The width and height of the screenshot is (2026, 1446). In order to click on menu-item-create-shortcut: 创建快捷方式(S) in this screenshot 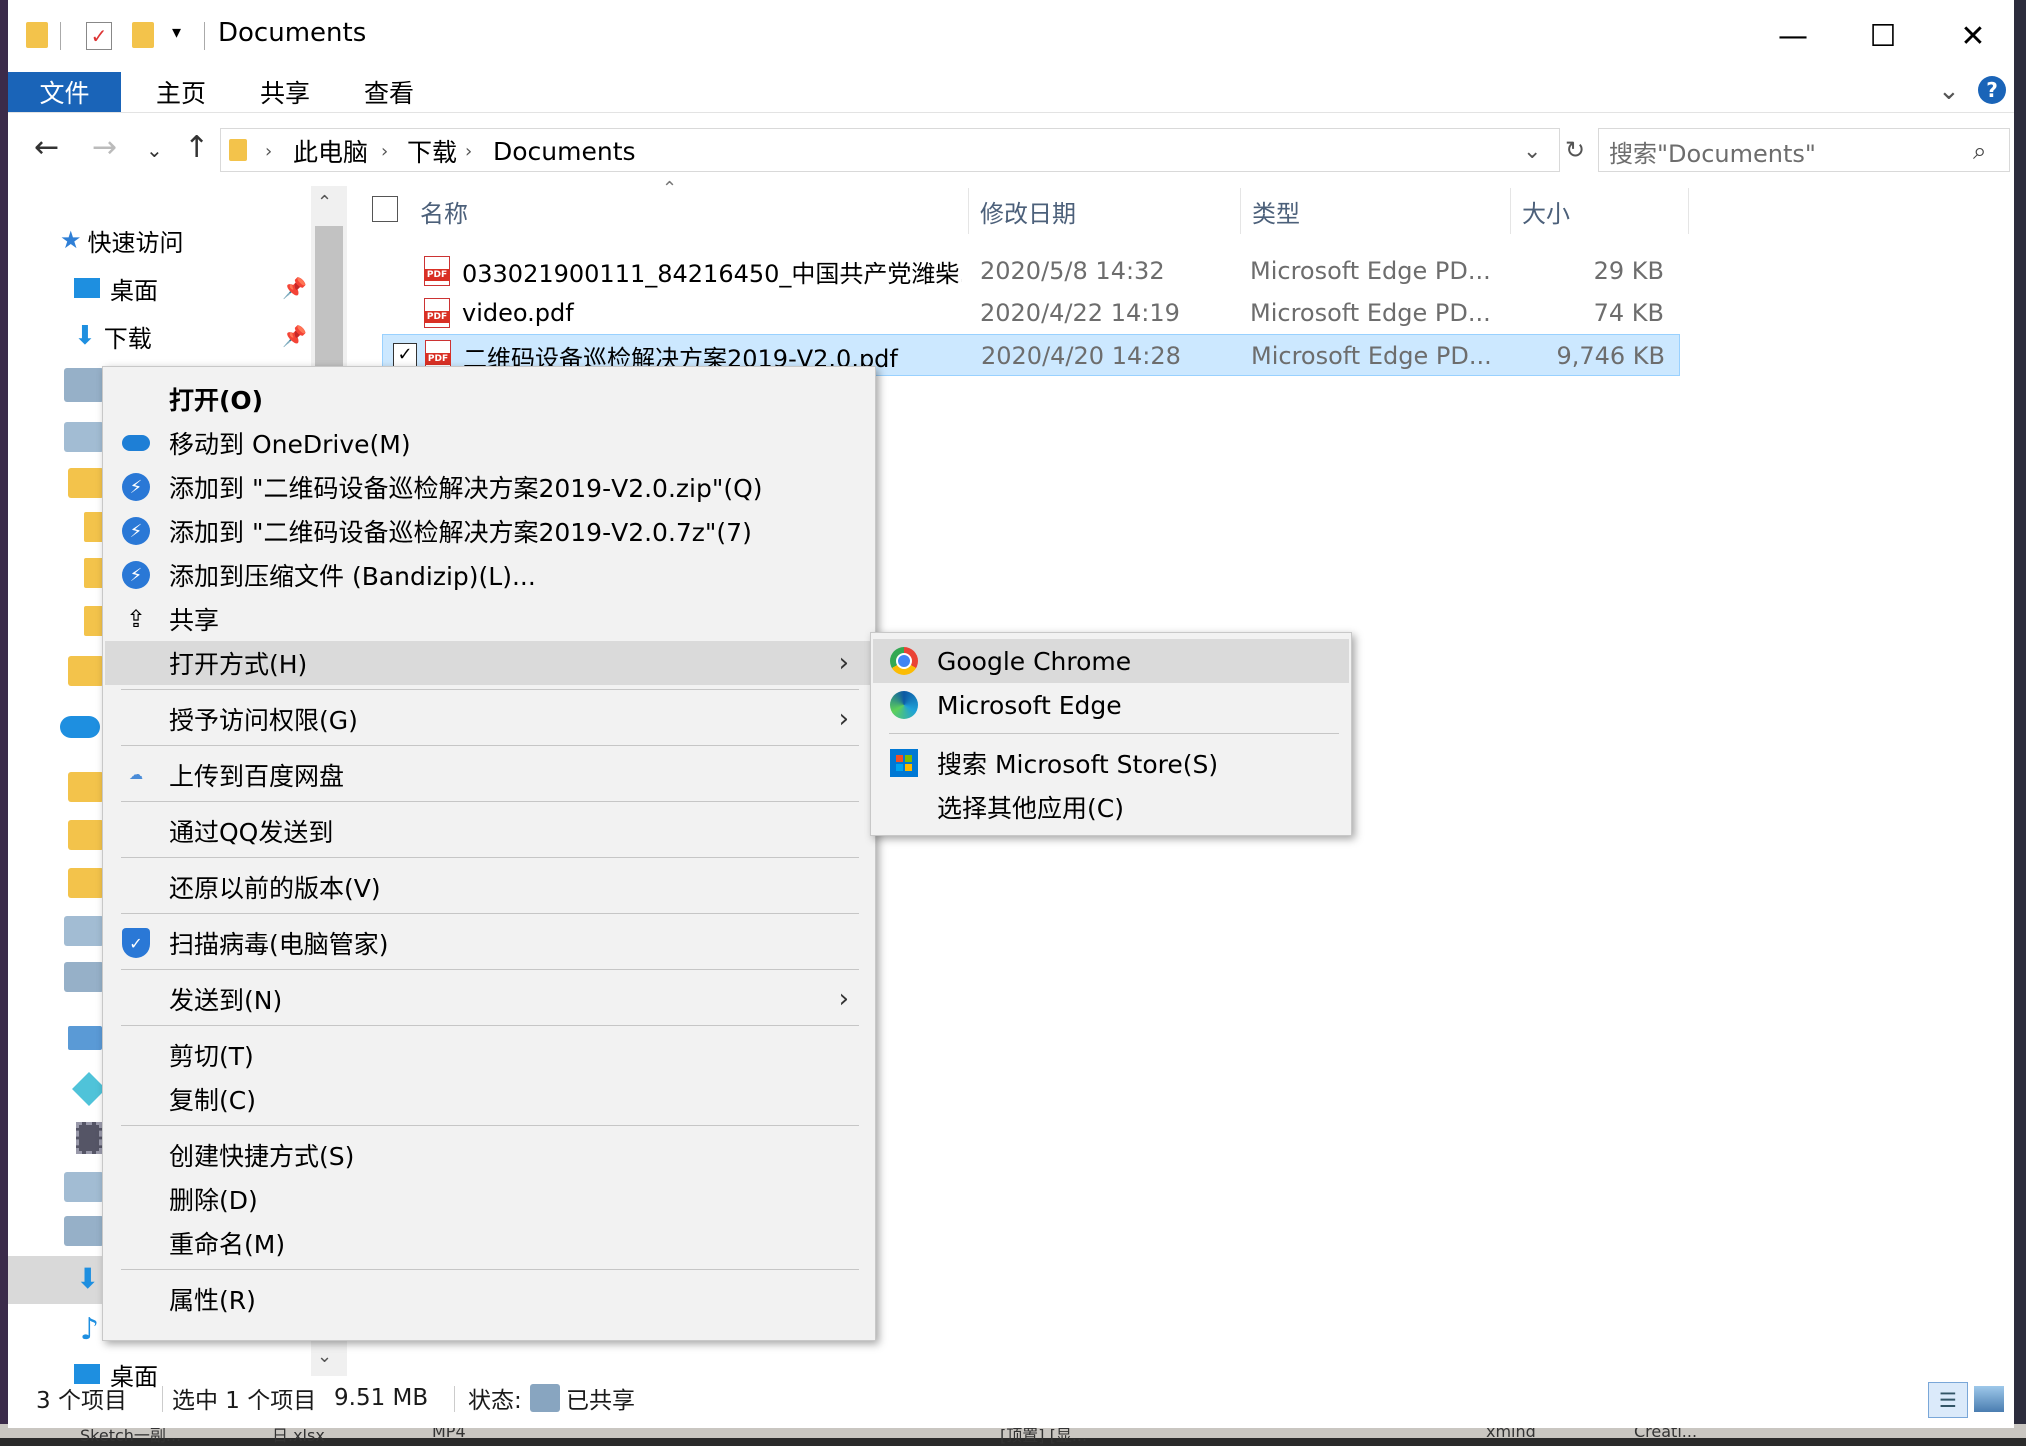, I will do `click(489, 1155)`.